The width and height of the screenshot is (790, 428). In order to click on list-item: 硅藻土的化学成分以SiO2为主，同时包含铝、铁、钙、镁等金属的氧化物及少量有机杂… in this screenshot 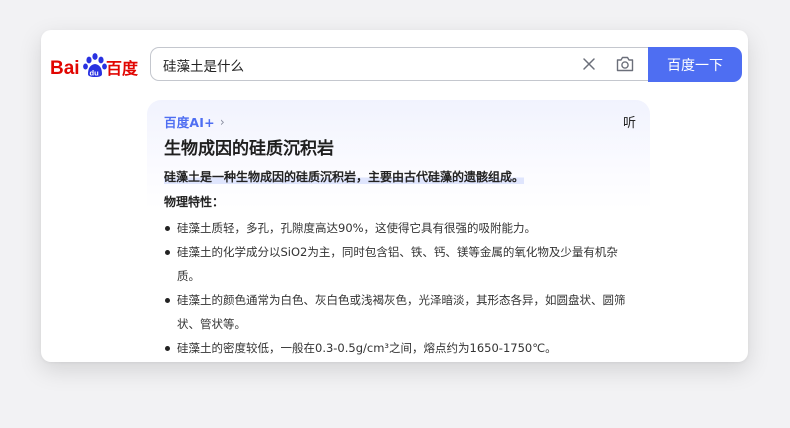, I will do `click(399, 264)`.